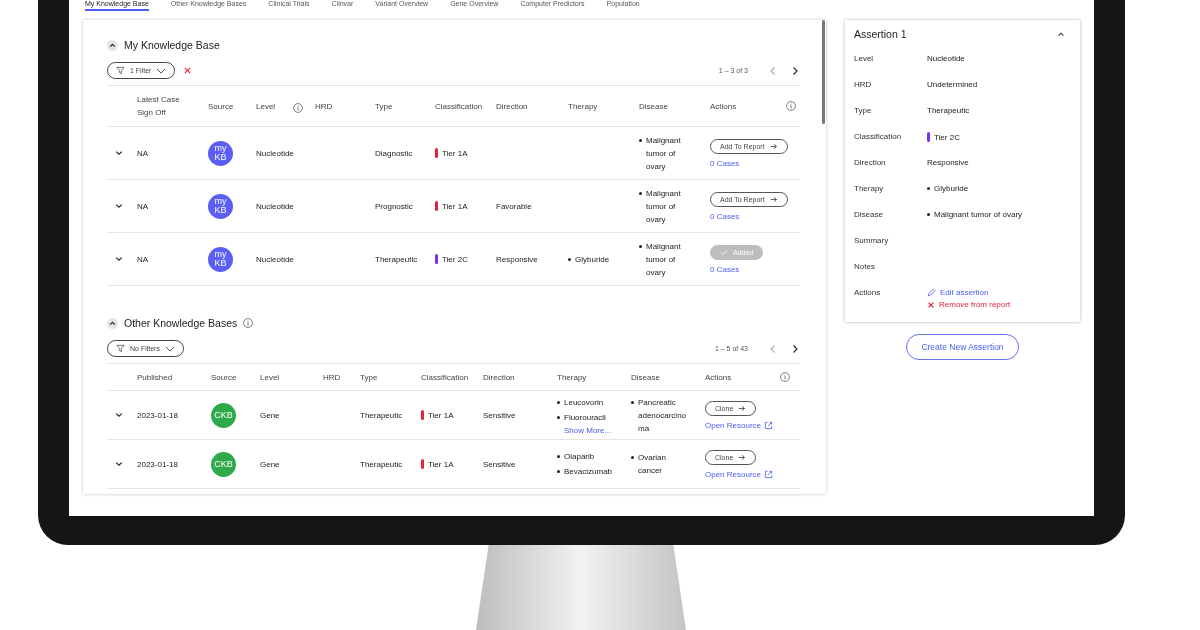 Image resolution: width=1200 pixels, height=630 pixels. Describe the element at coordinates (514, 206) in the screenshot. I see `table-cell: Favorable` at that location.